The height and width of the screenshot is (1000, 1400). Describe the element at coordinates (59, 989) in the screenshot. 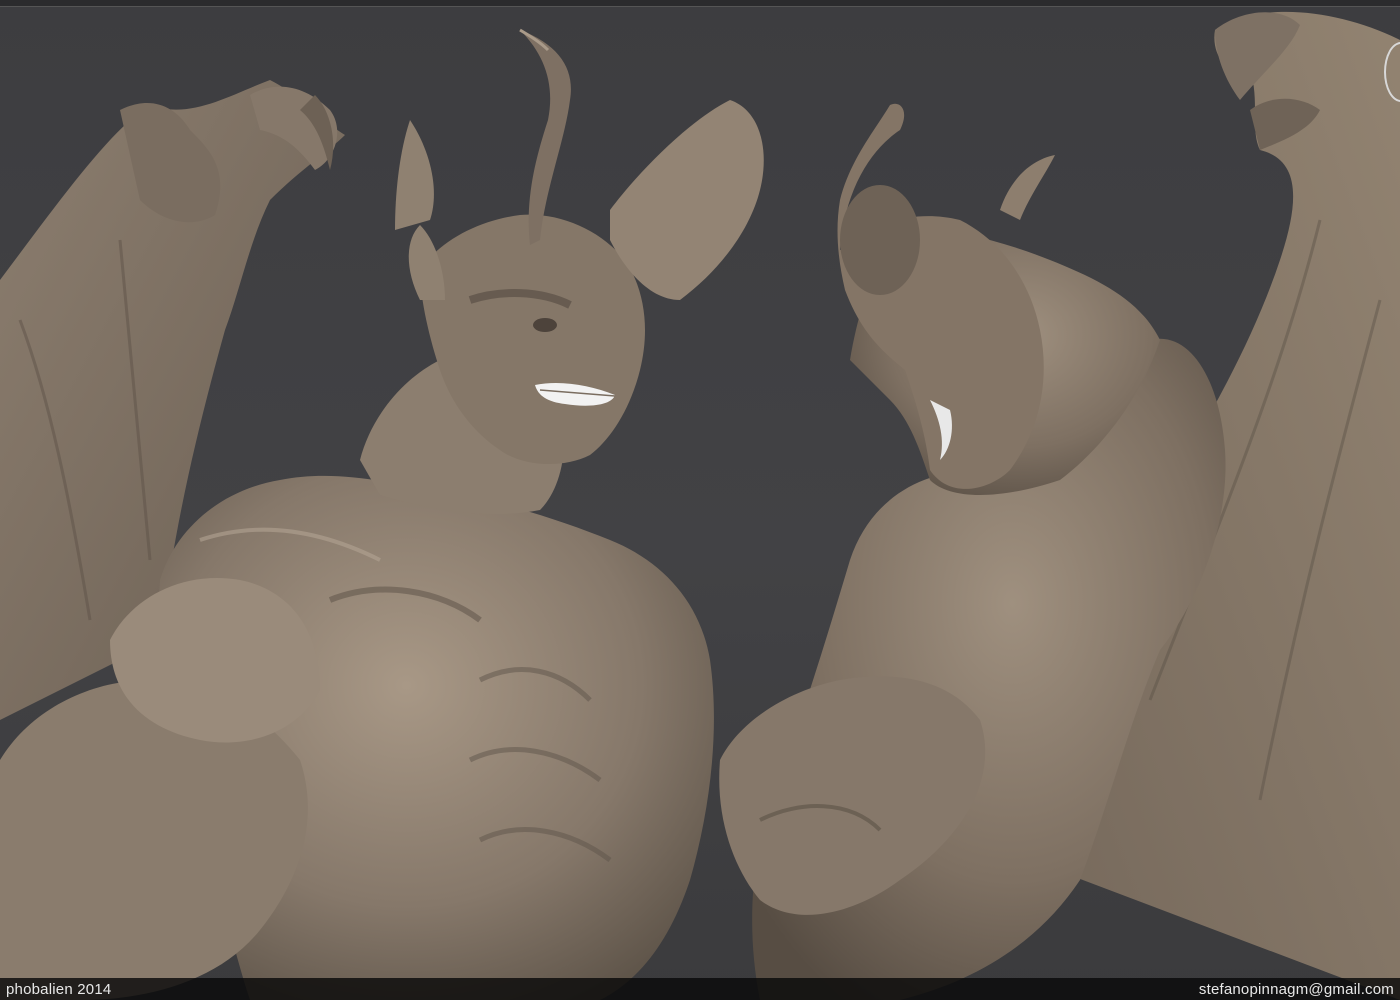

I see `artist-credit: phobalien 2014` at that location.